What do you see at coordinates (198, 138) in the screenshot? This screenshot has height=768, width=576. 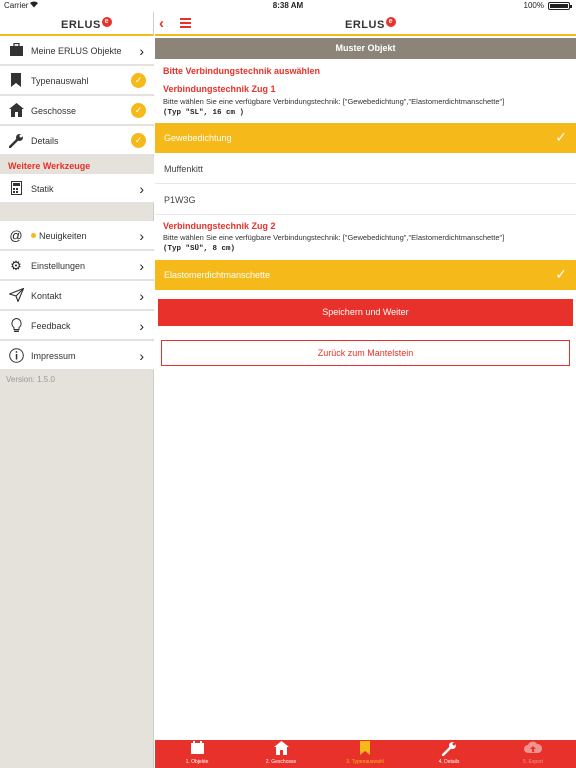 I see `option-label: Gewebedichtung` at bounding box center [198, 138].